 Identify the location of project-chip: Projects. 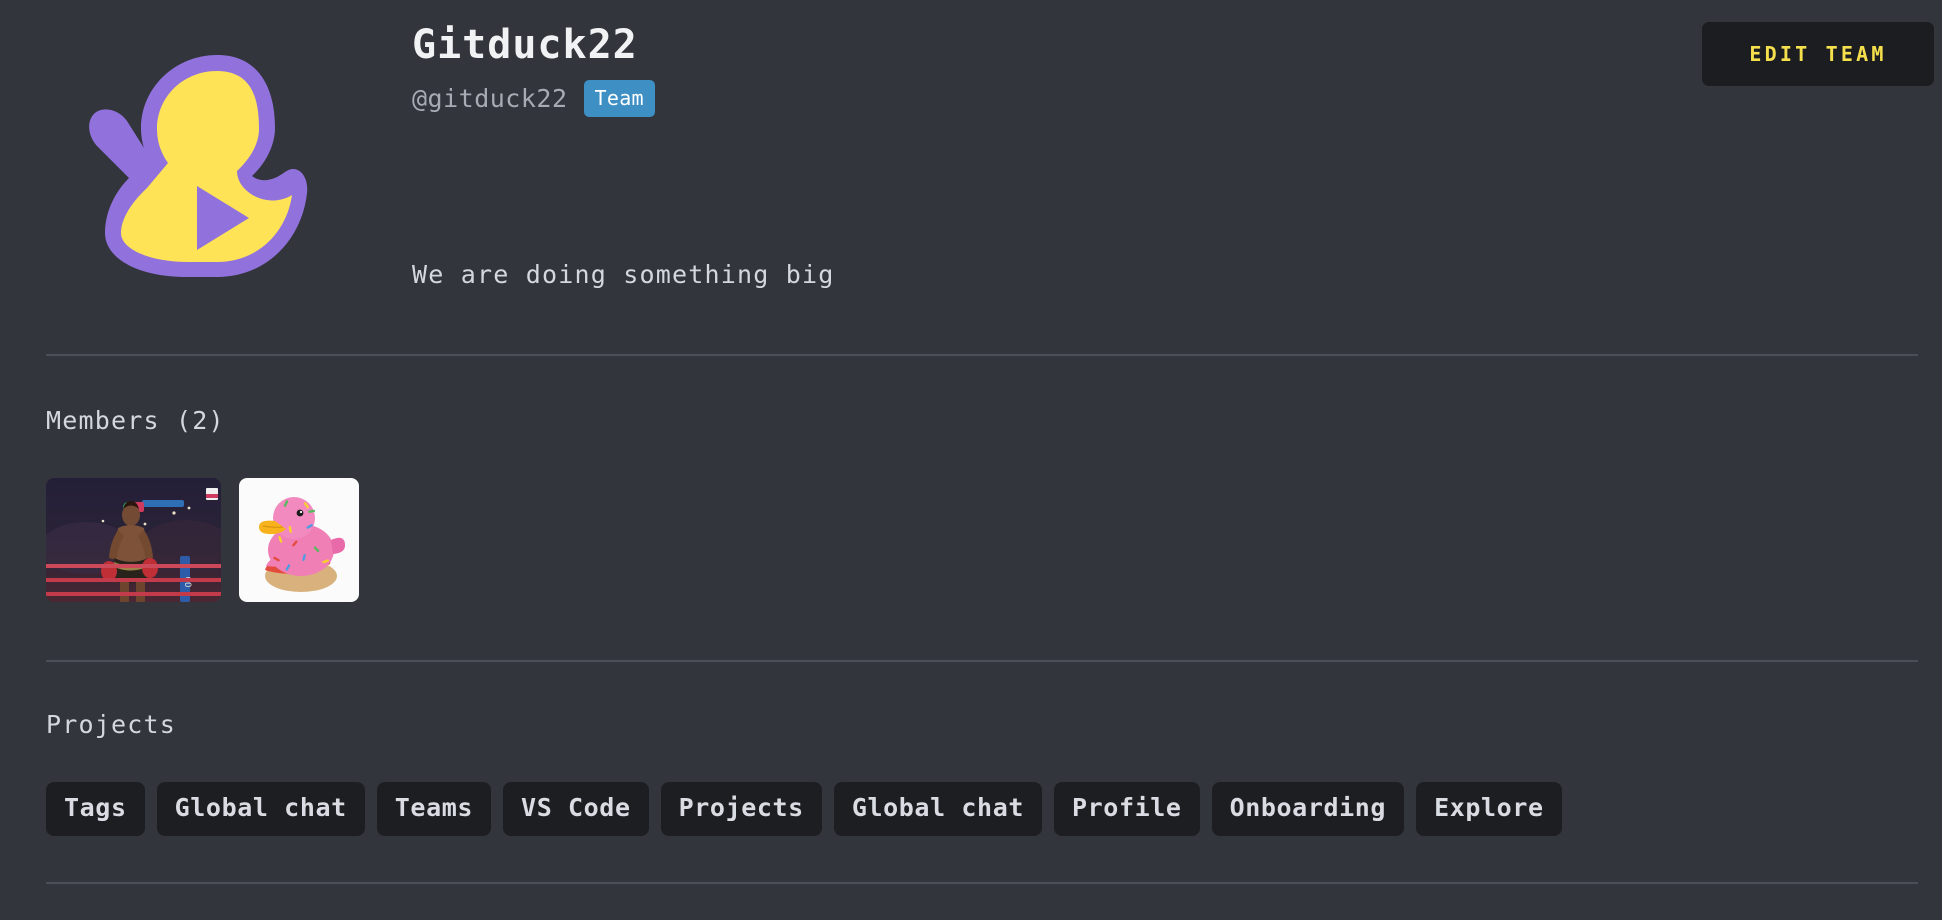
(741, 809).